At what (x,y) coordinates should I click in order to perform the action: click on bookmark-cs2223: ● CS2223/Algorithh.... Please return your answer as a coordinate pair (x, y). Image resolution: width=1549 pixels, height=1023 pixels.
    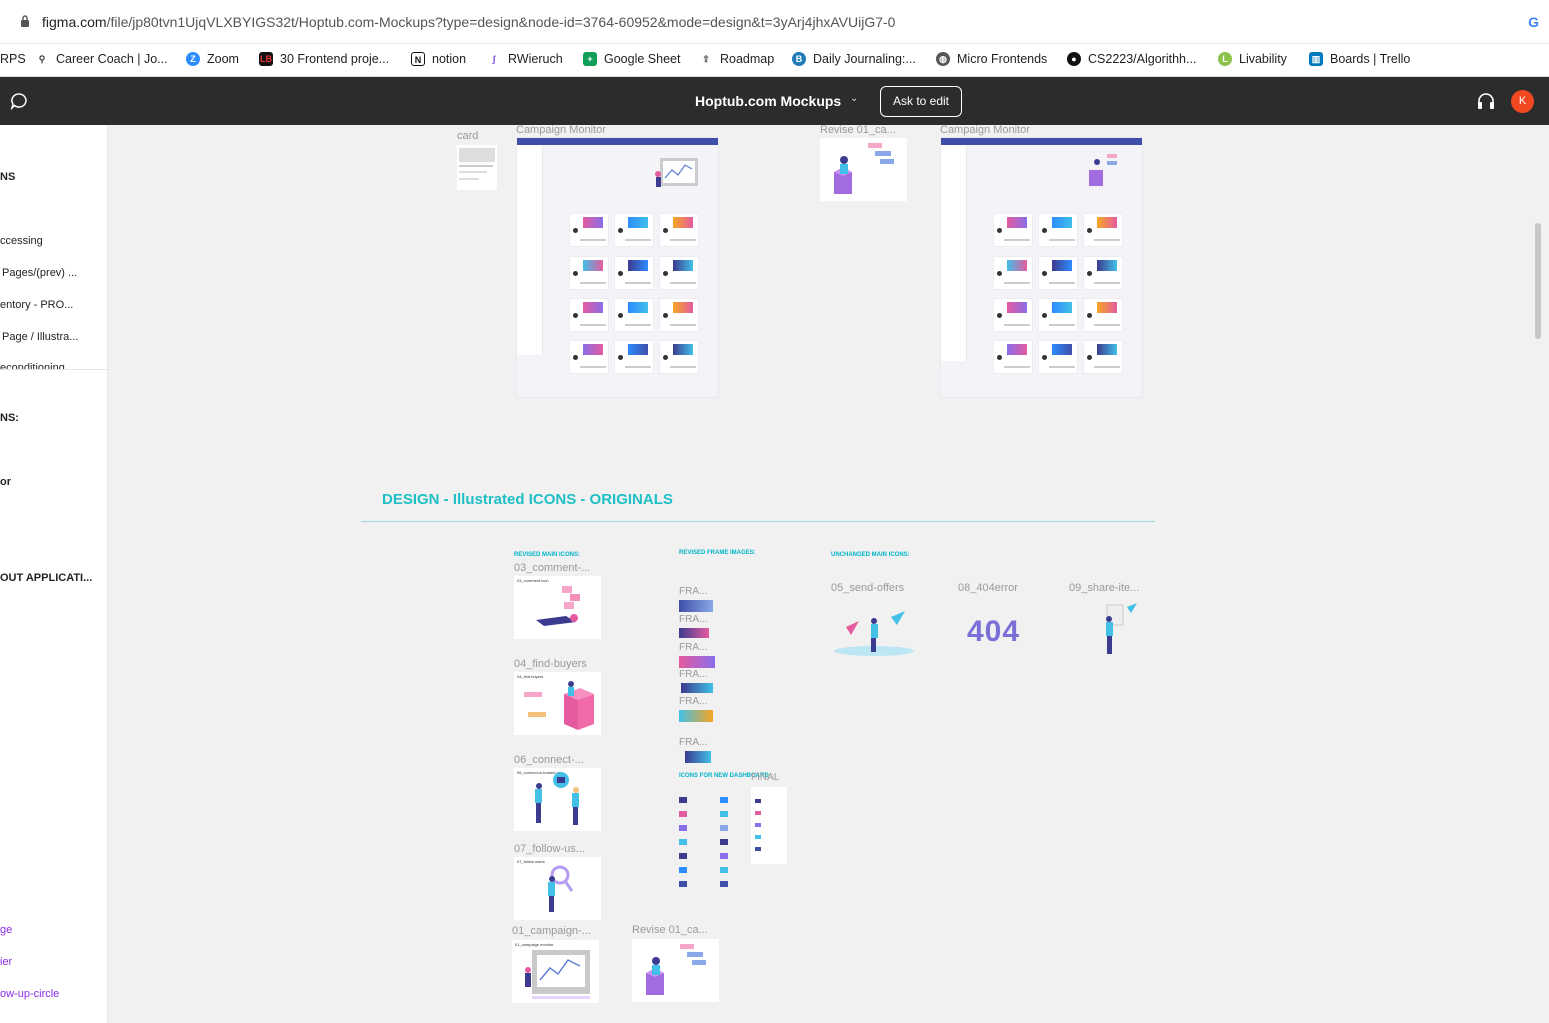
    Looking at the image, I should click on (1131, 59).